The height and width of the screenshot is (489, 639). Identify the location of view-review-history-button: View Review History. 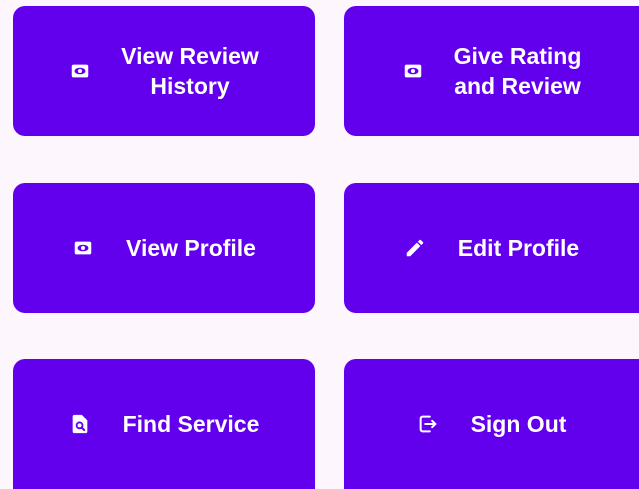
(164, 71).